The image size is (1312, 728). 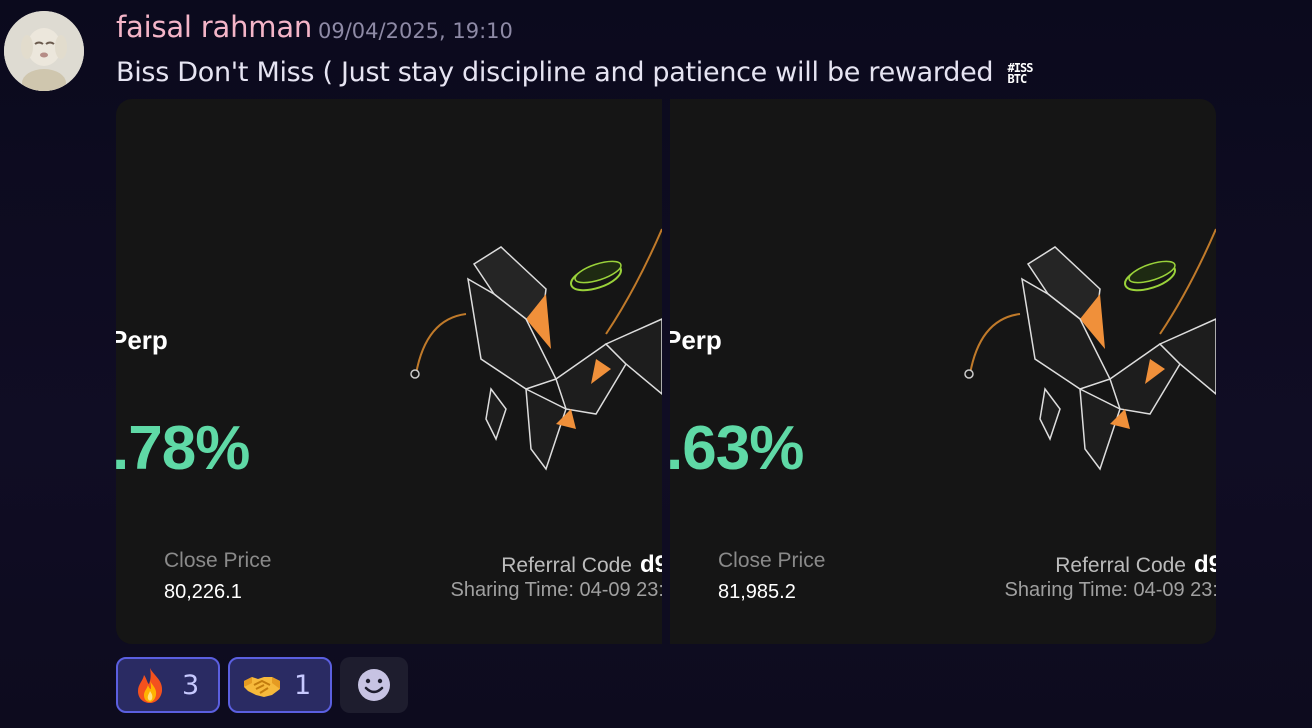 I want to click on add-reaction-button, so click(x=374, y=685).